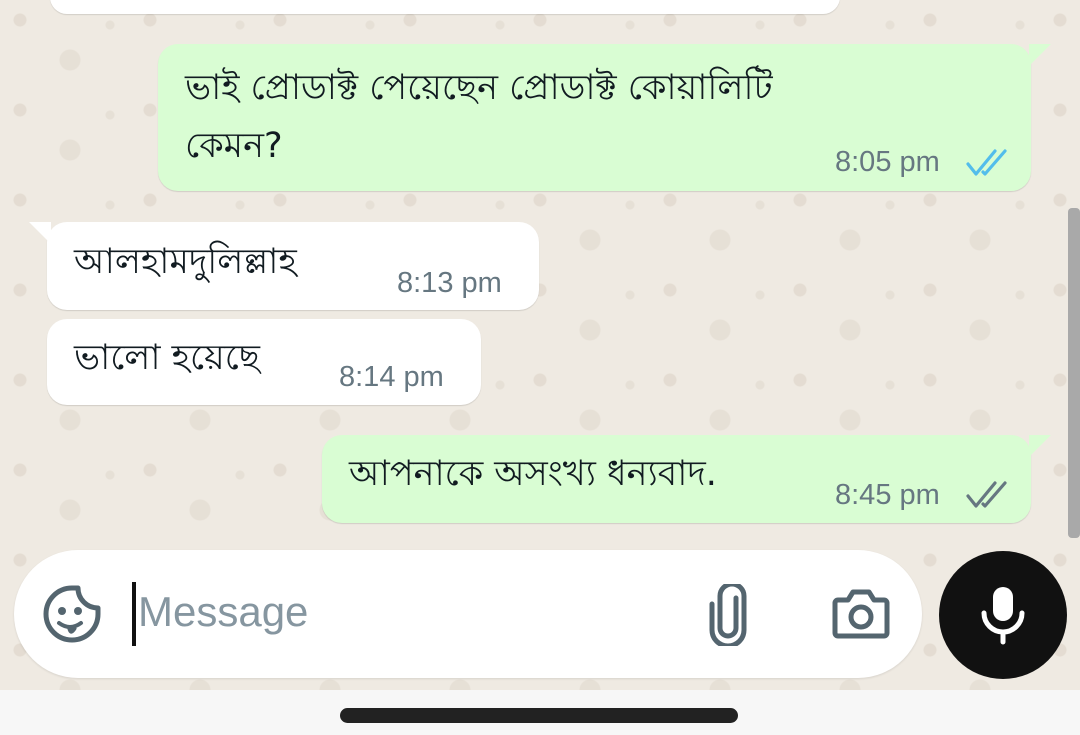 The image size is (1080, 735). What do you see at coordinates (449, 283) in the screenshot?
I see `message-time: 8:13 pm` at bounding box center [449, 283].